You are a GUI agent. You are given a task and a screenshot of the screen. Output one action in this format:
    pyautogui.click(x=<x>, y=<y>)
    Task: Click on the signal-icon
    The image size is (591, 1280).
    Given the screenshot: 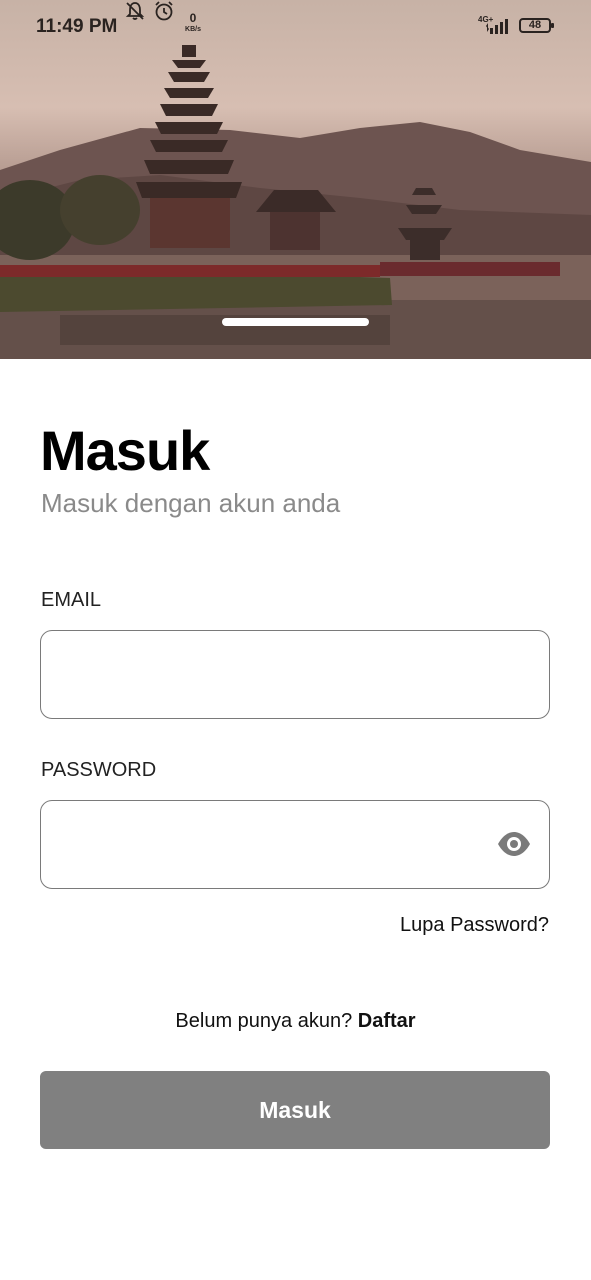 What is the action you would take?
    pyautogui.click(x=497, y=26)
    